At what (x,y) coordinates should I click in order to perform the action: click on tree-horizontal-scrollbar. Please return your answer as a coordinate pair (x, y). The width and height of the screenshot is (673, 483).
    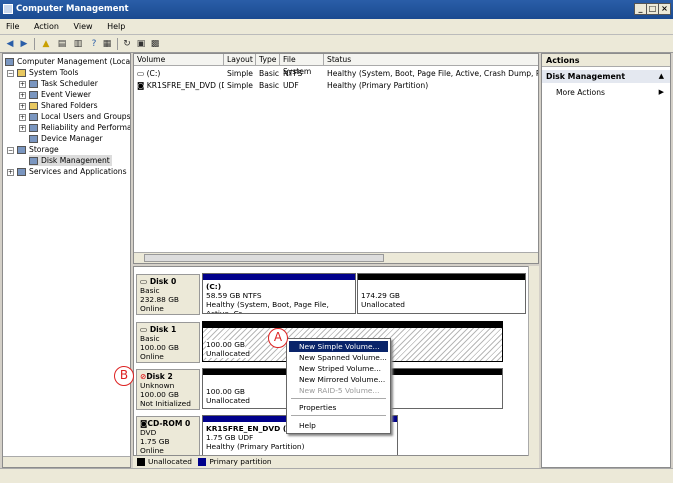
    Looking at the image, I should click on (66, 461).